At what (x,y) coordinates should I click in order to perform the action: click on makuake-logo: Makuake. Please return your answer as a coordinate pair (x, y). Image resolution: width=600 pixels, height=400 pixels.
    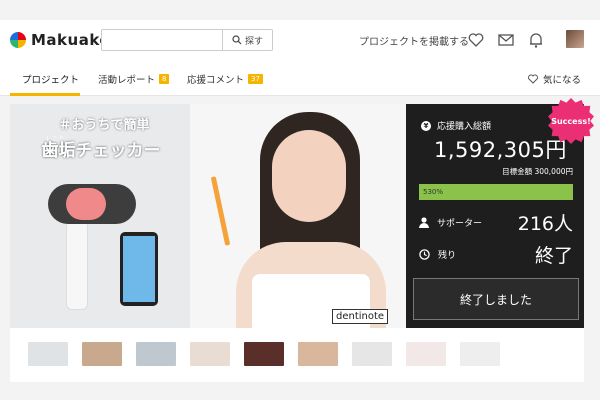
    Looking at the image, I should click on (60, 40).